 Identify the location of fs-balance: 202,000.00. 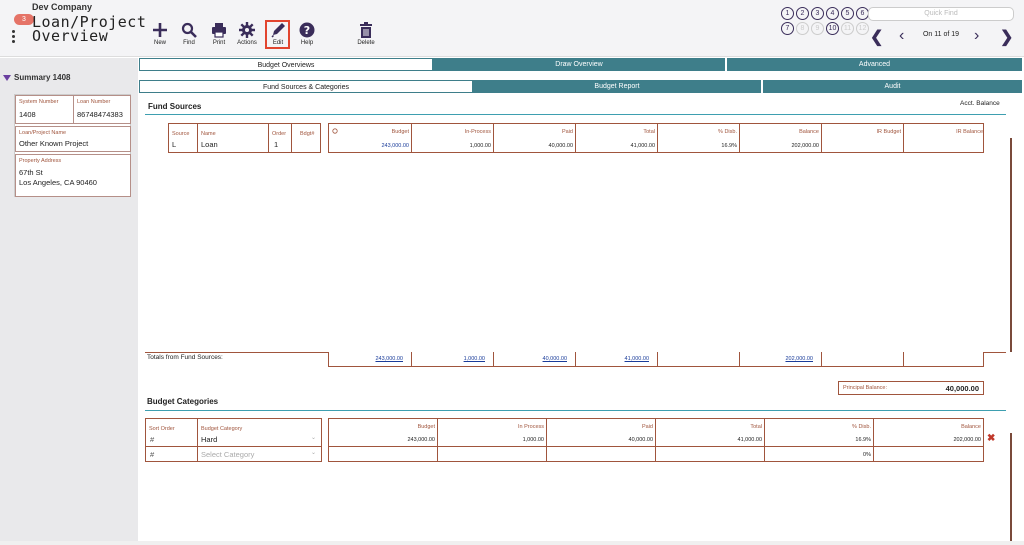
(805, 146).